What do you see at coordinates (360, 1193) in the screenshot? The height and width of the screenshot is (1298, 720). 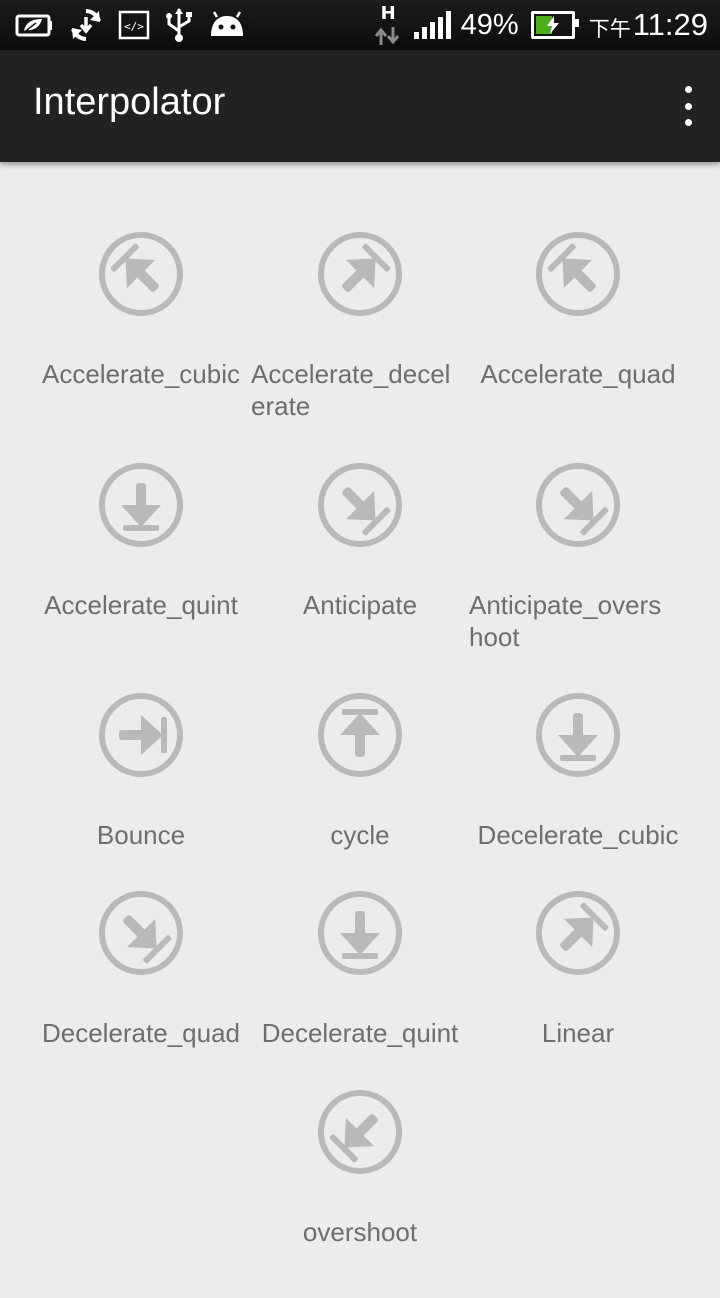 I see `interpolator-item: overshoot` at bounding box center [360, 1193].